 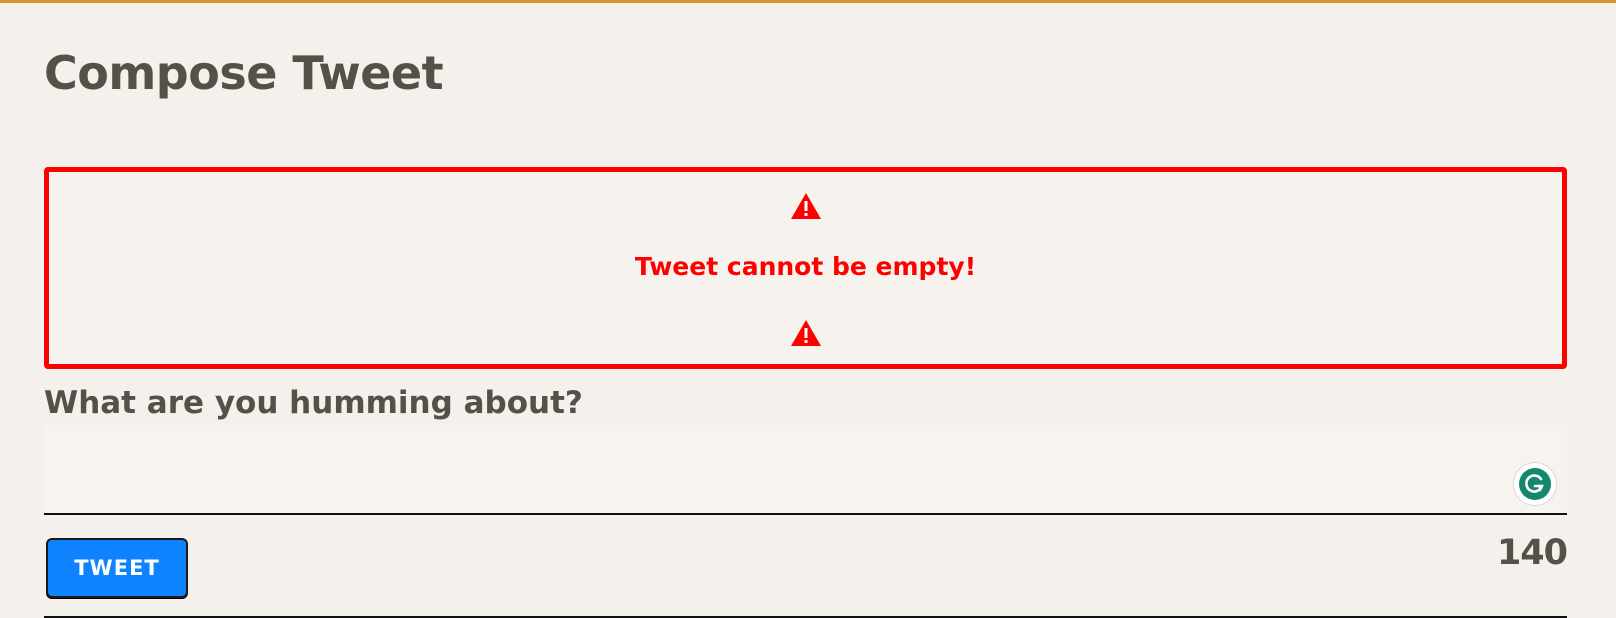 I want to click on error-message: Tweet cannot be empty!, so click(x=805, y=266).